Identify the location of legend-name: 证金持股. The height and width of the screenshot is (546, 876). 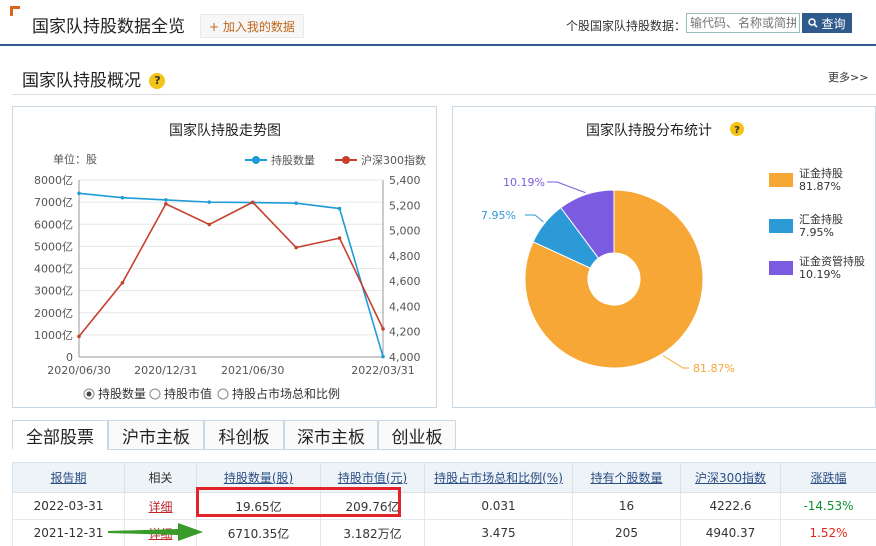
(821, 173).